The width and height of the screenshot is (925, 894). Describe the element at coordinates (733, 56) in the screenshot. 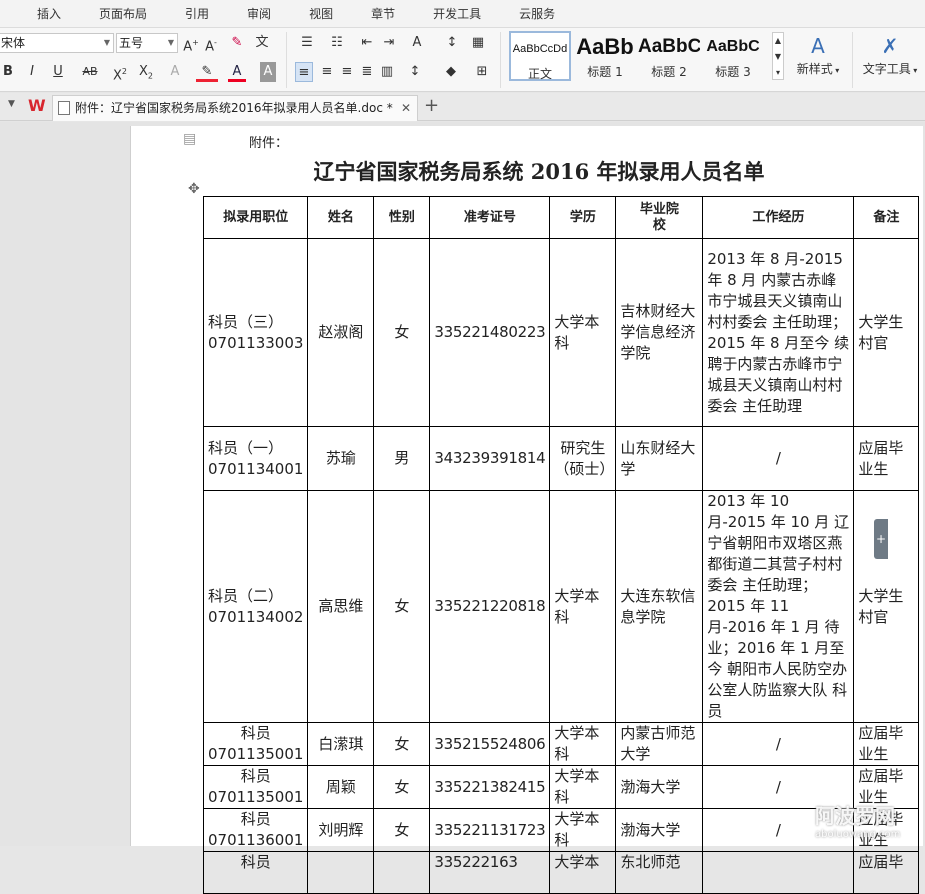

I see `style-heading-3: AaBbC 标题 3` at that location.